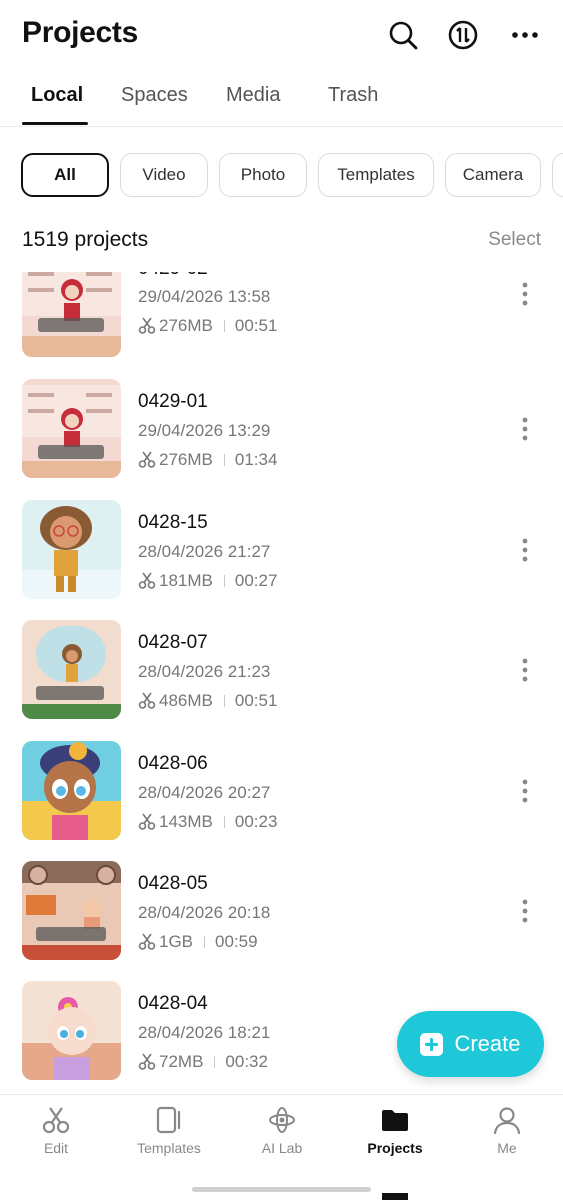 The height and width of the screenshot is (1200, 563). Describe the element at coordinates (169, 1120) in the screenshot. I see `templates-icon` at that location.